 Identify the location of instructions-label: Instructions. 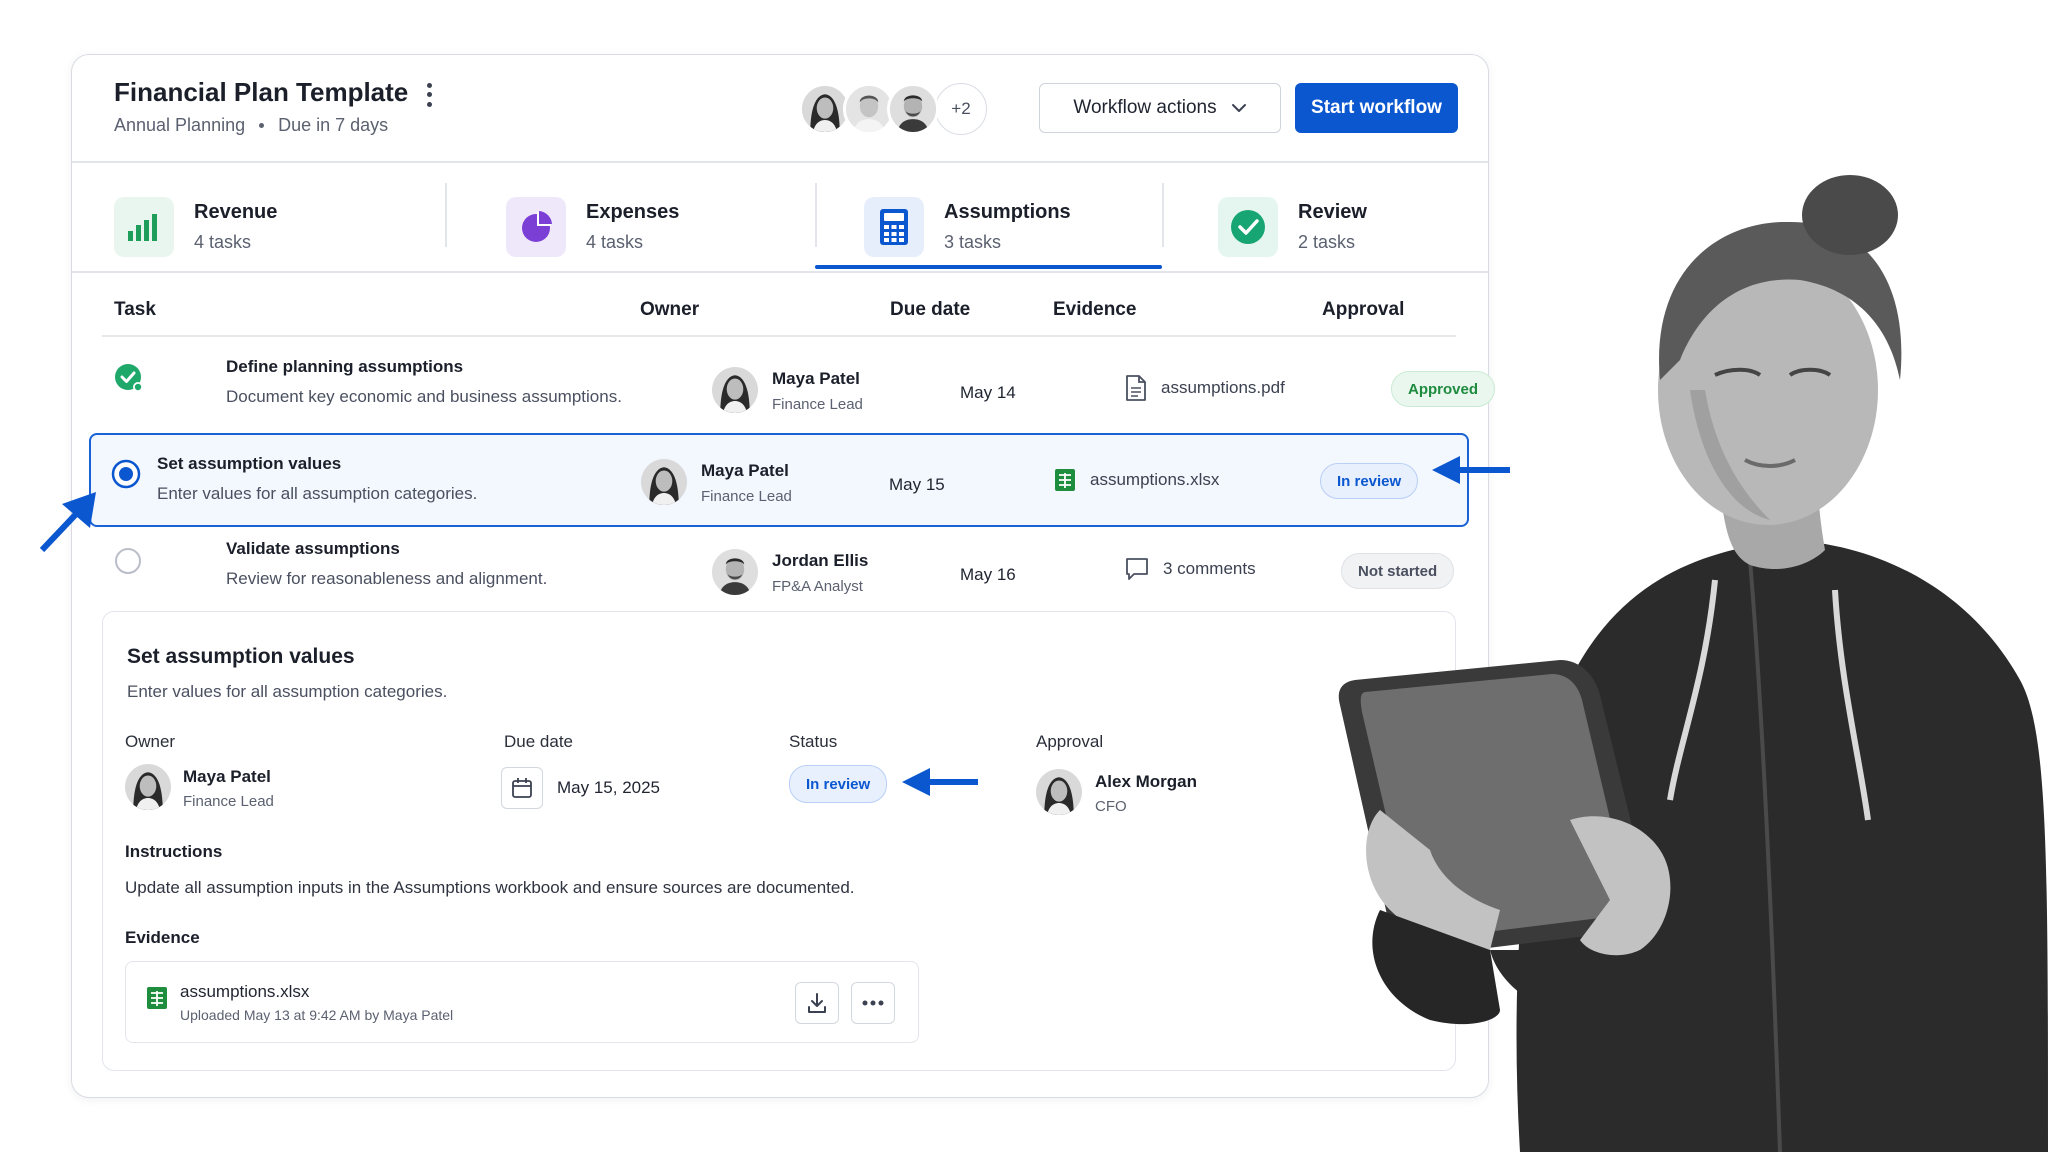
(174, 851).